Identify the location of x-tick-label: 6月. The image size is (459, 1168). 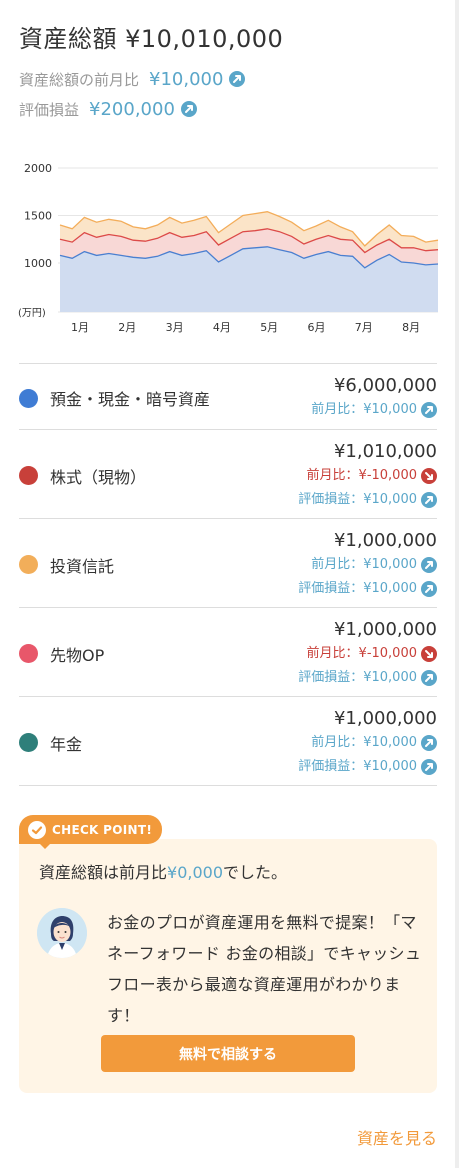
(317, 327).